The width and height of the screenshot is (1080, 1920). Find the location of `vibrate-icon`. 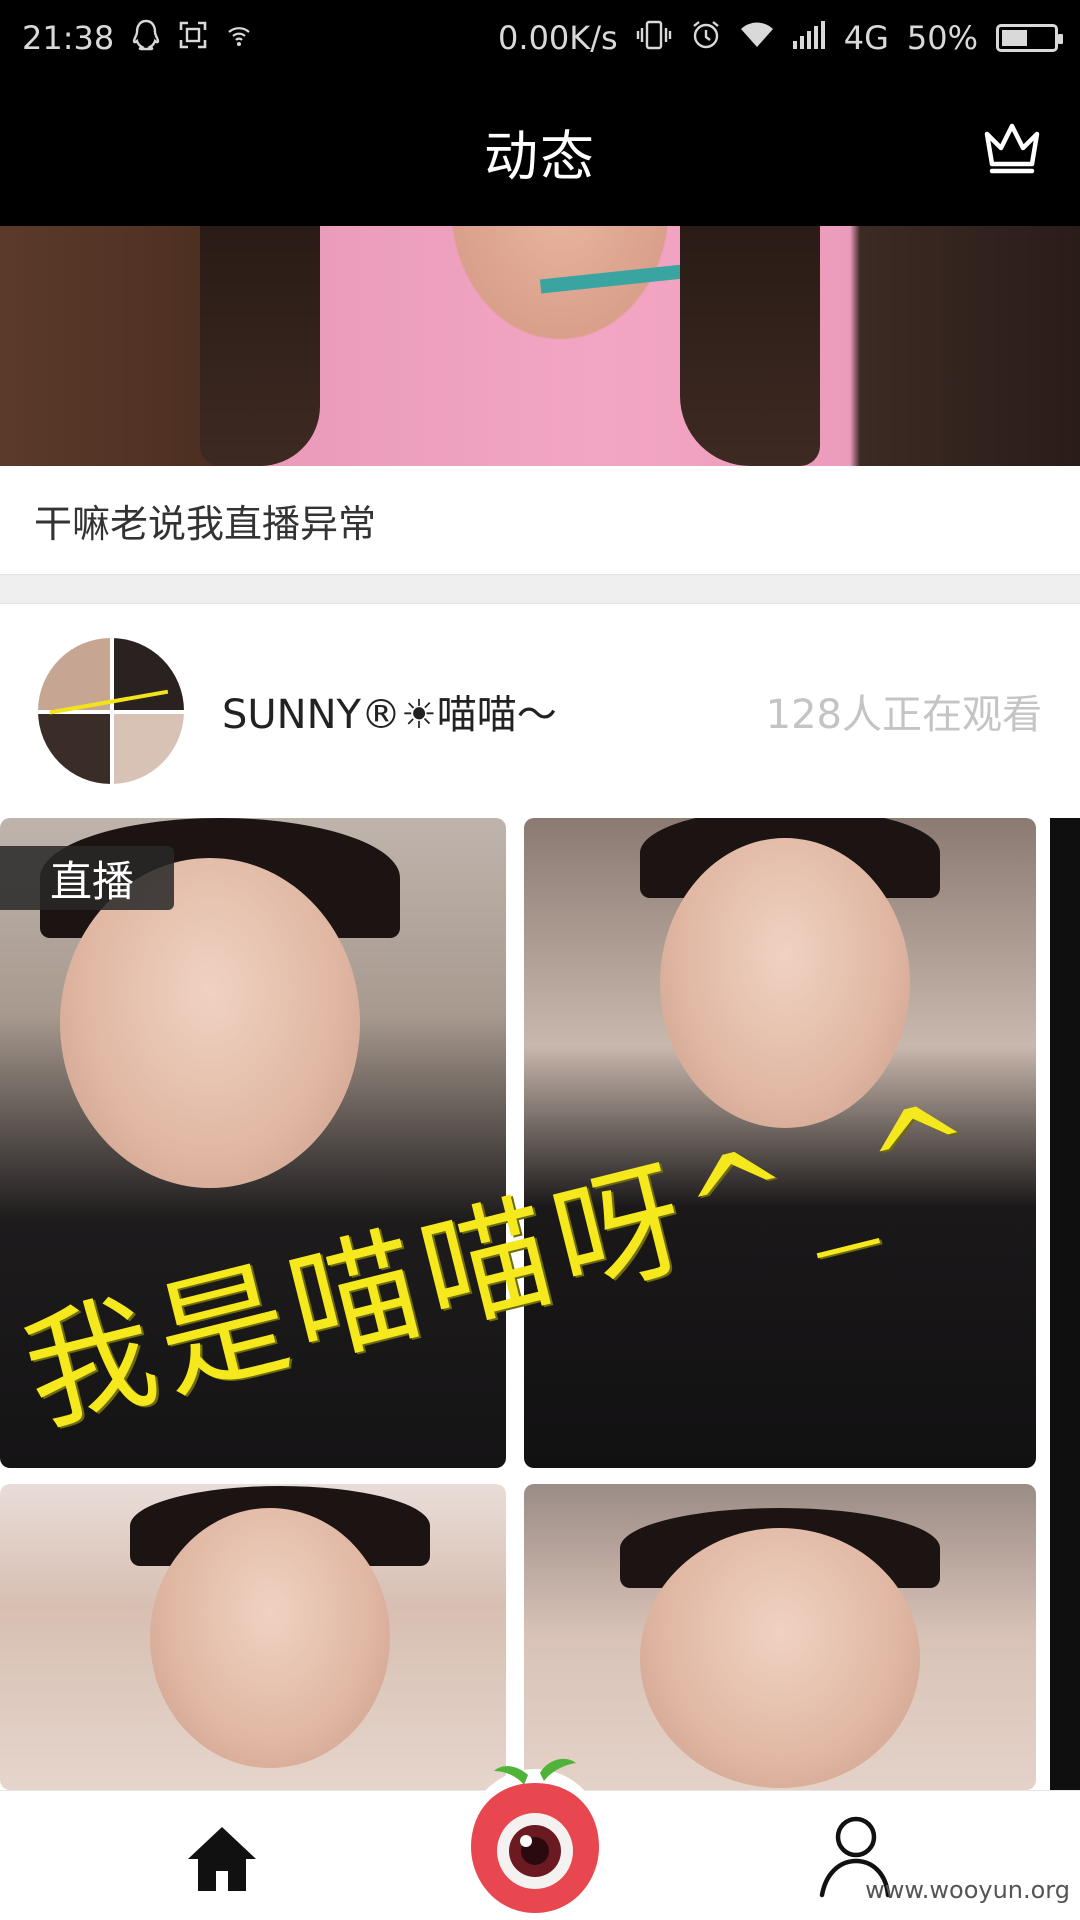

vibrate-icon is located at coordinates (654, 38).